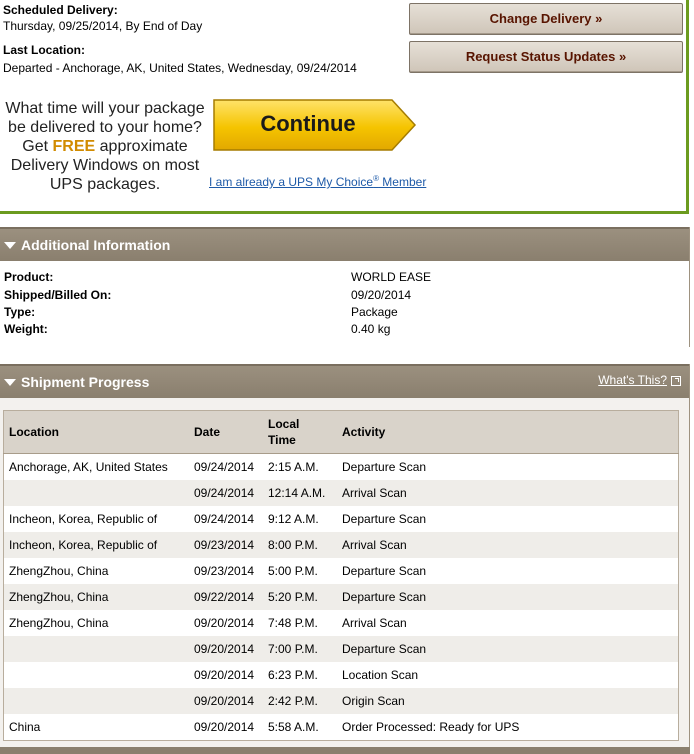 The image size is (694, 754). I want to click on promo-free-text: FREE, so click(74, 146).